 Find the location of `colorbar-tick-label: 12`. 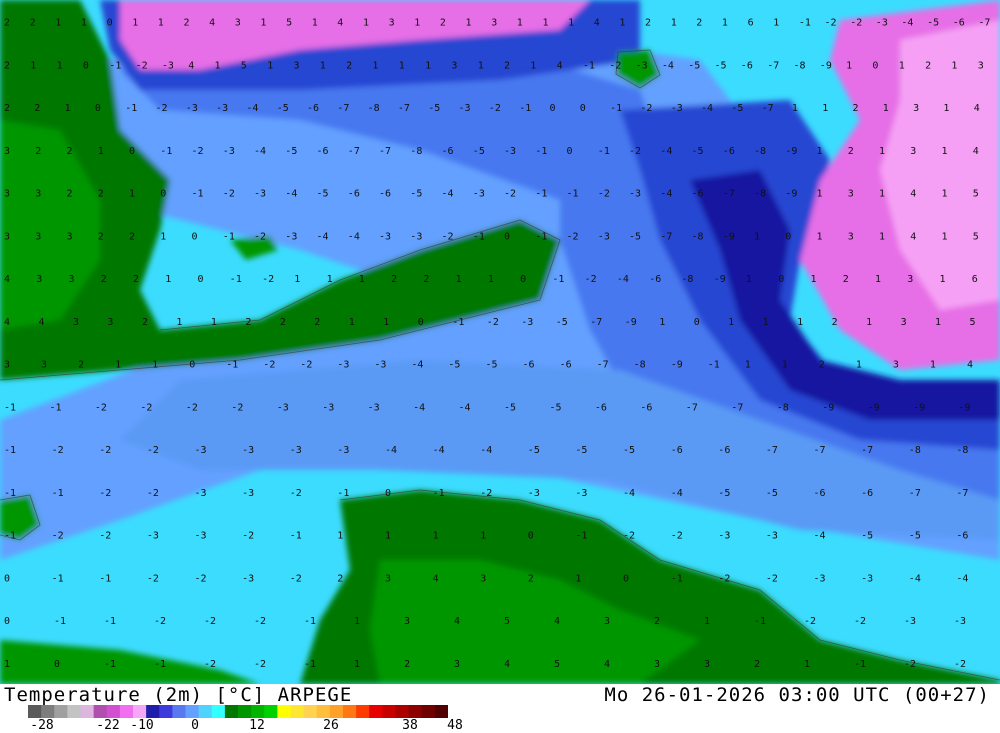

colorbar-tick-label: 12 is located at coordinates (257, 725).